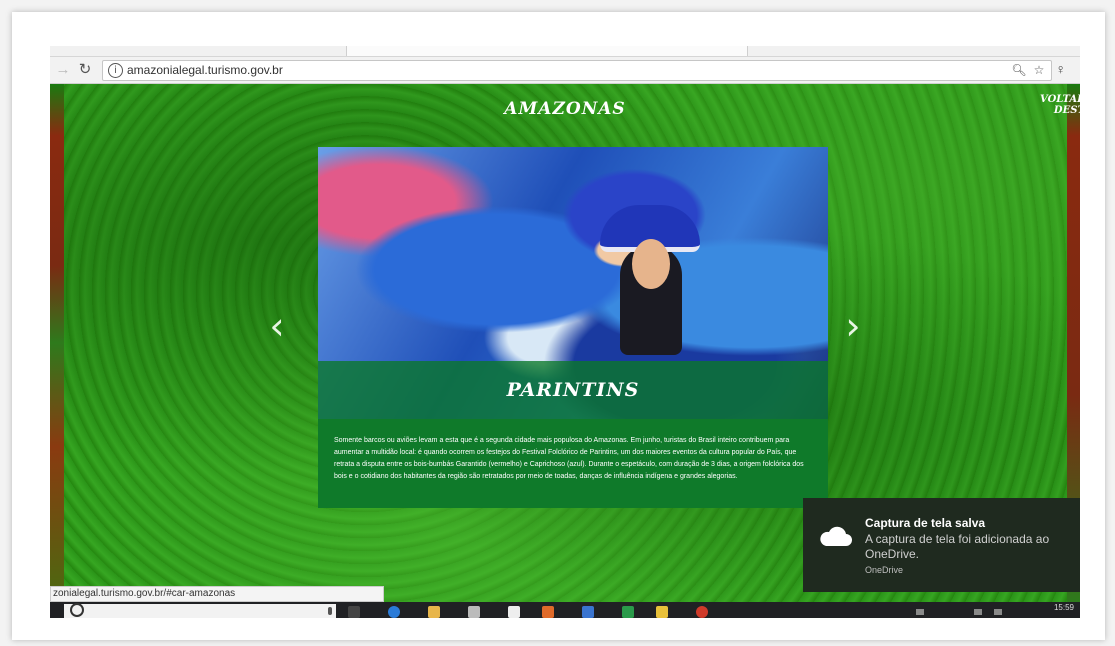 Image resolution: width=1115 pixels, height=646 pixels. I want to click on sticky-notes-icon, so click(662, 612).